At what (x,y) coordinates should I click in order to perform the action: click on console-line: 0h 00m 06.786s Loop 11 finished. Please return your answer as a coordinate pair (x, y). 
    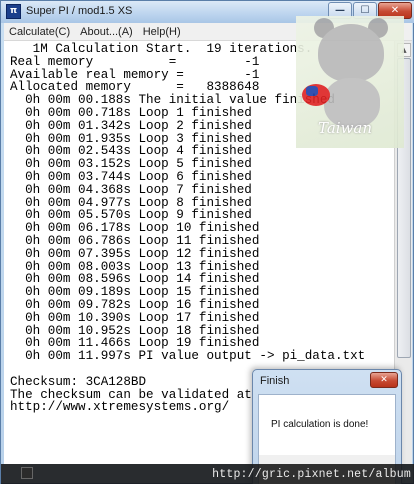
    Looking at the image, I should click on (135, 240).